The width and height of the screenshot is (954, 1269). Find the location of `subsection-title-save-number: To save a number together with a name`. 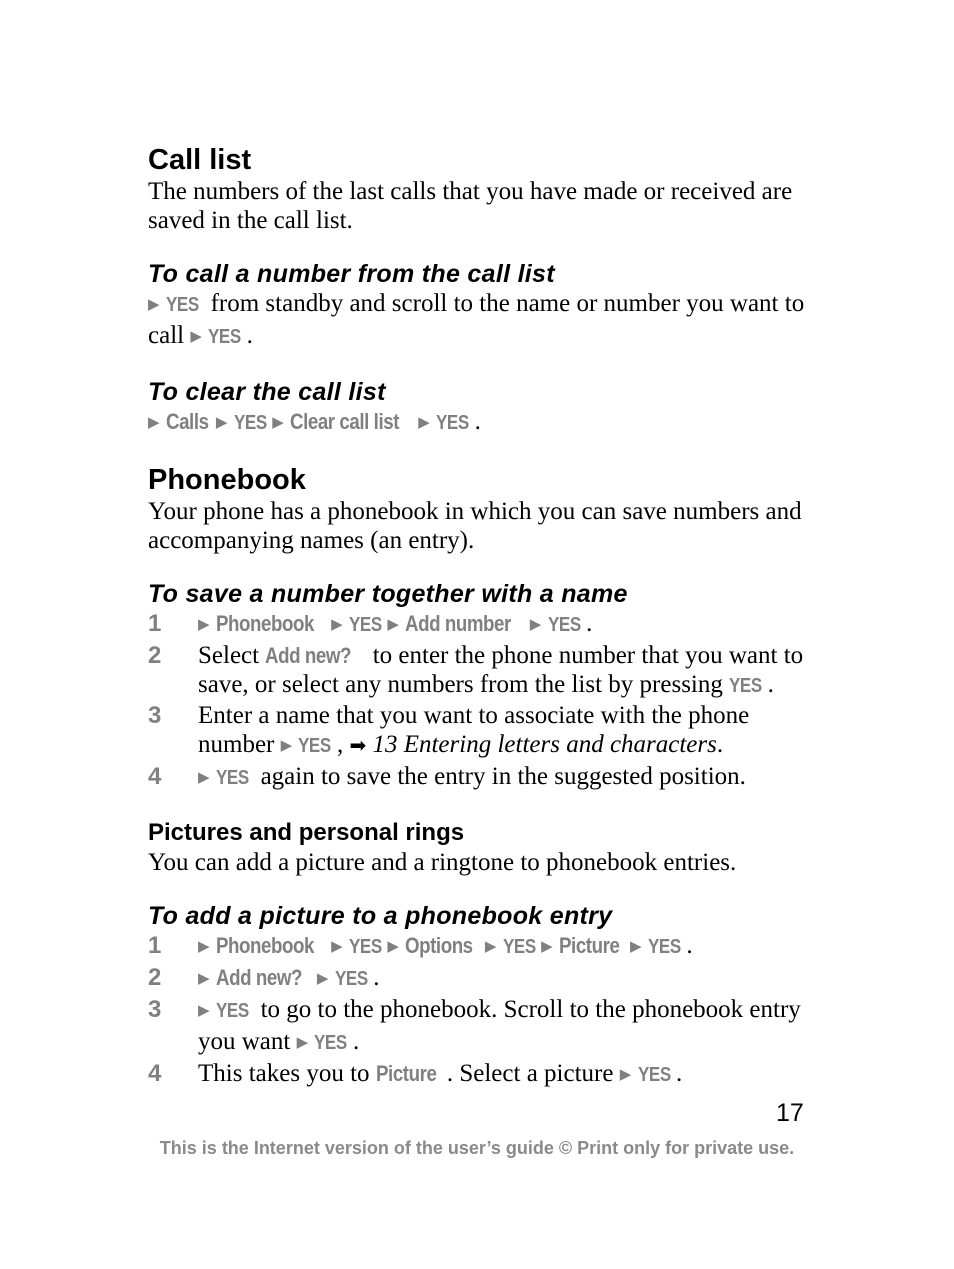

subsection-title-save-number: To save a number together with a name is located at coordinates (388, 594).